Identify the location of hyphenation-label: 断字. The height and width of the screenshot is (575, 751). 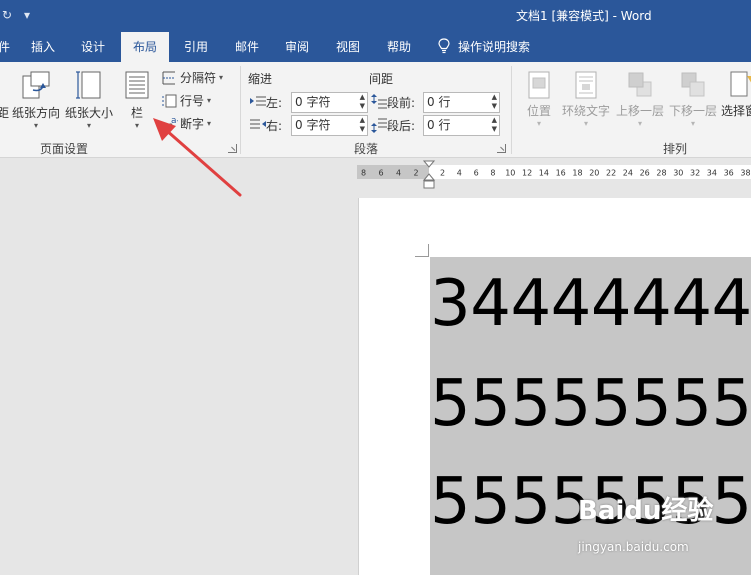
(192, 124).